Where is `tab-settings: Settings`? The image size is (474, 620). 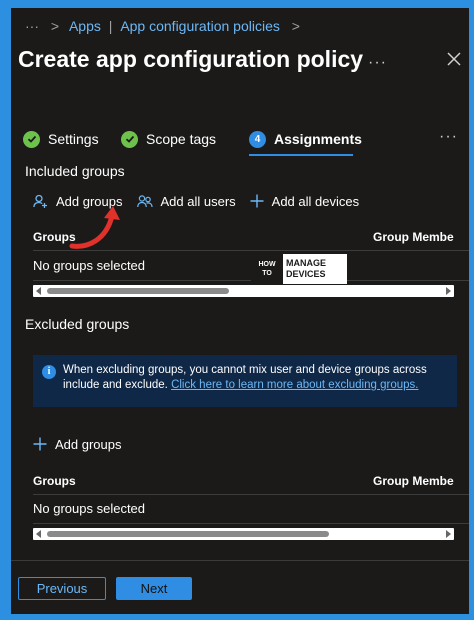
tab-settings: Settings is located at coordinates (61, 139).